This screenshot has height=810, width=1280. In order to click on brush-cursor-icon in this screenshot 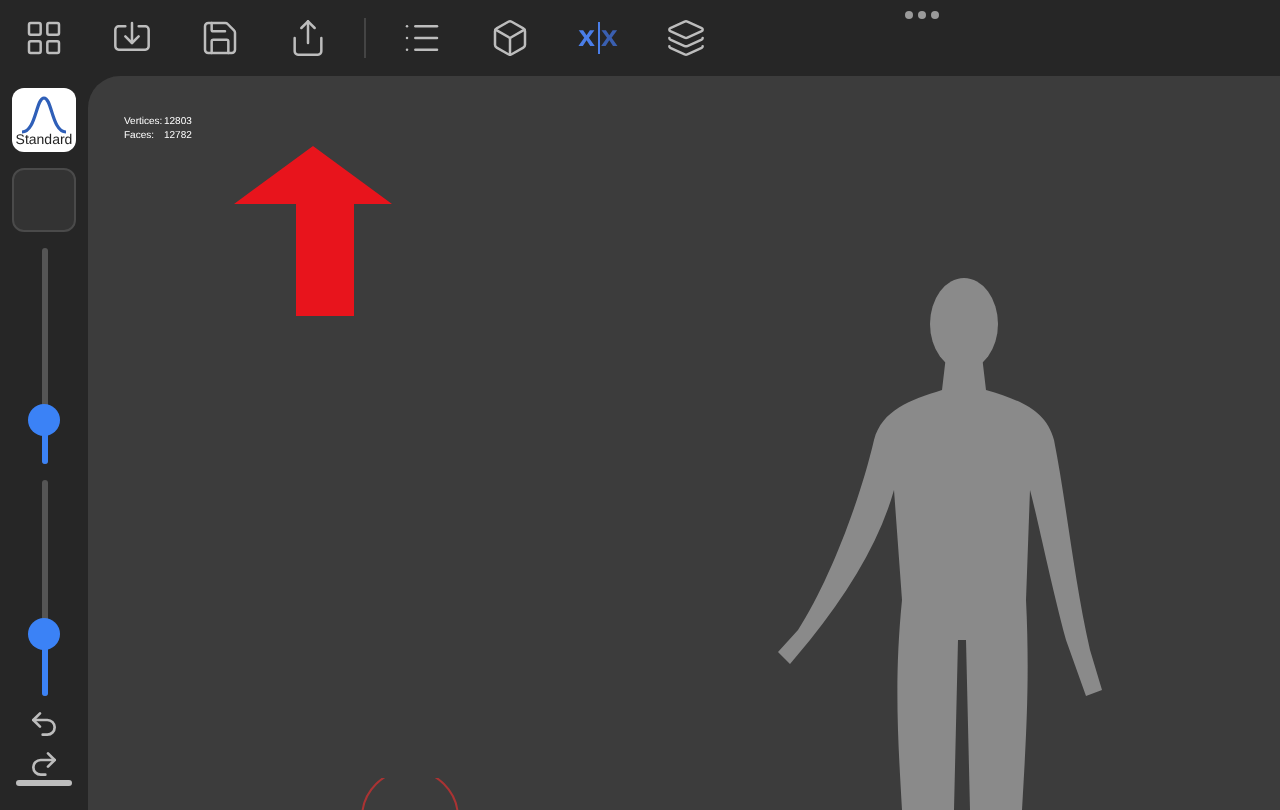, I will do `click(410, 794)`.